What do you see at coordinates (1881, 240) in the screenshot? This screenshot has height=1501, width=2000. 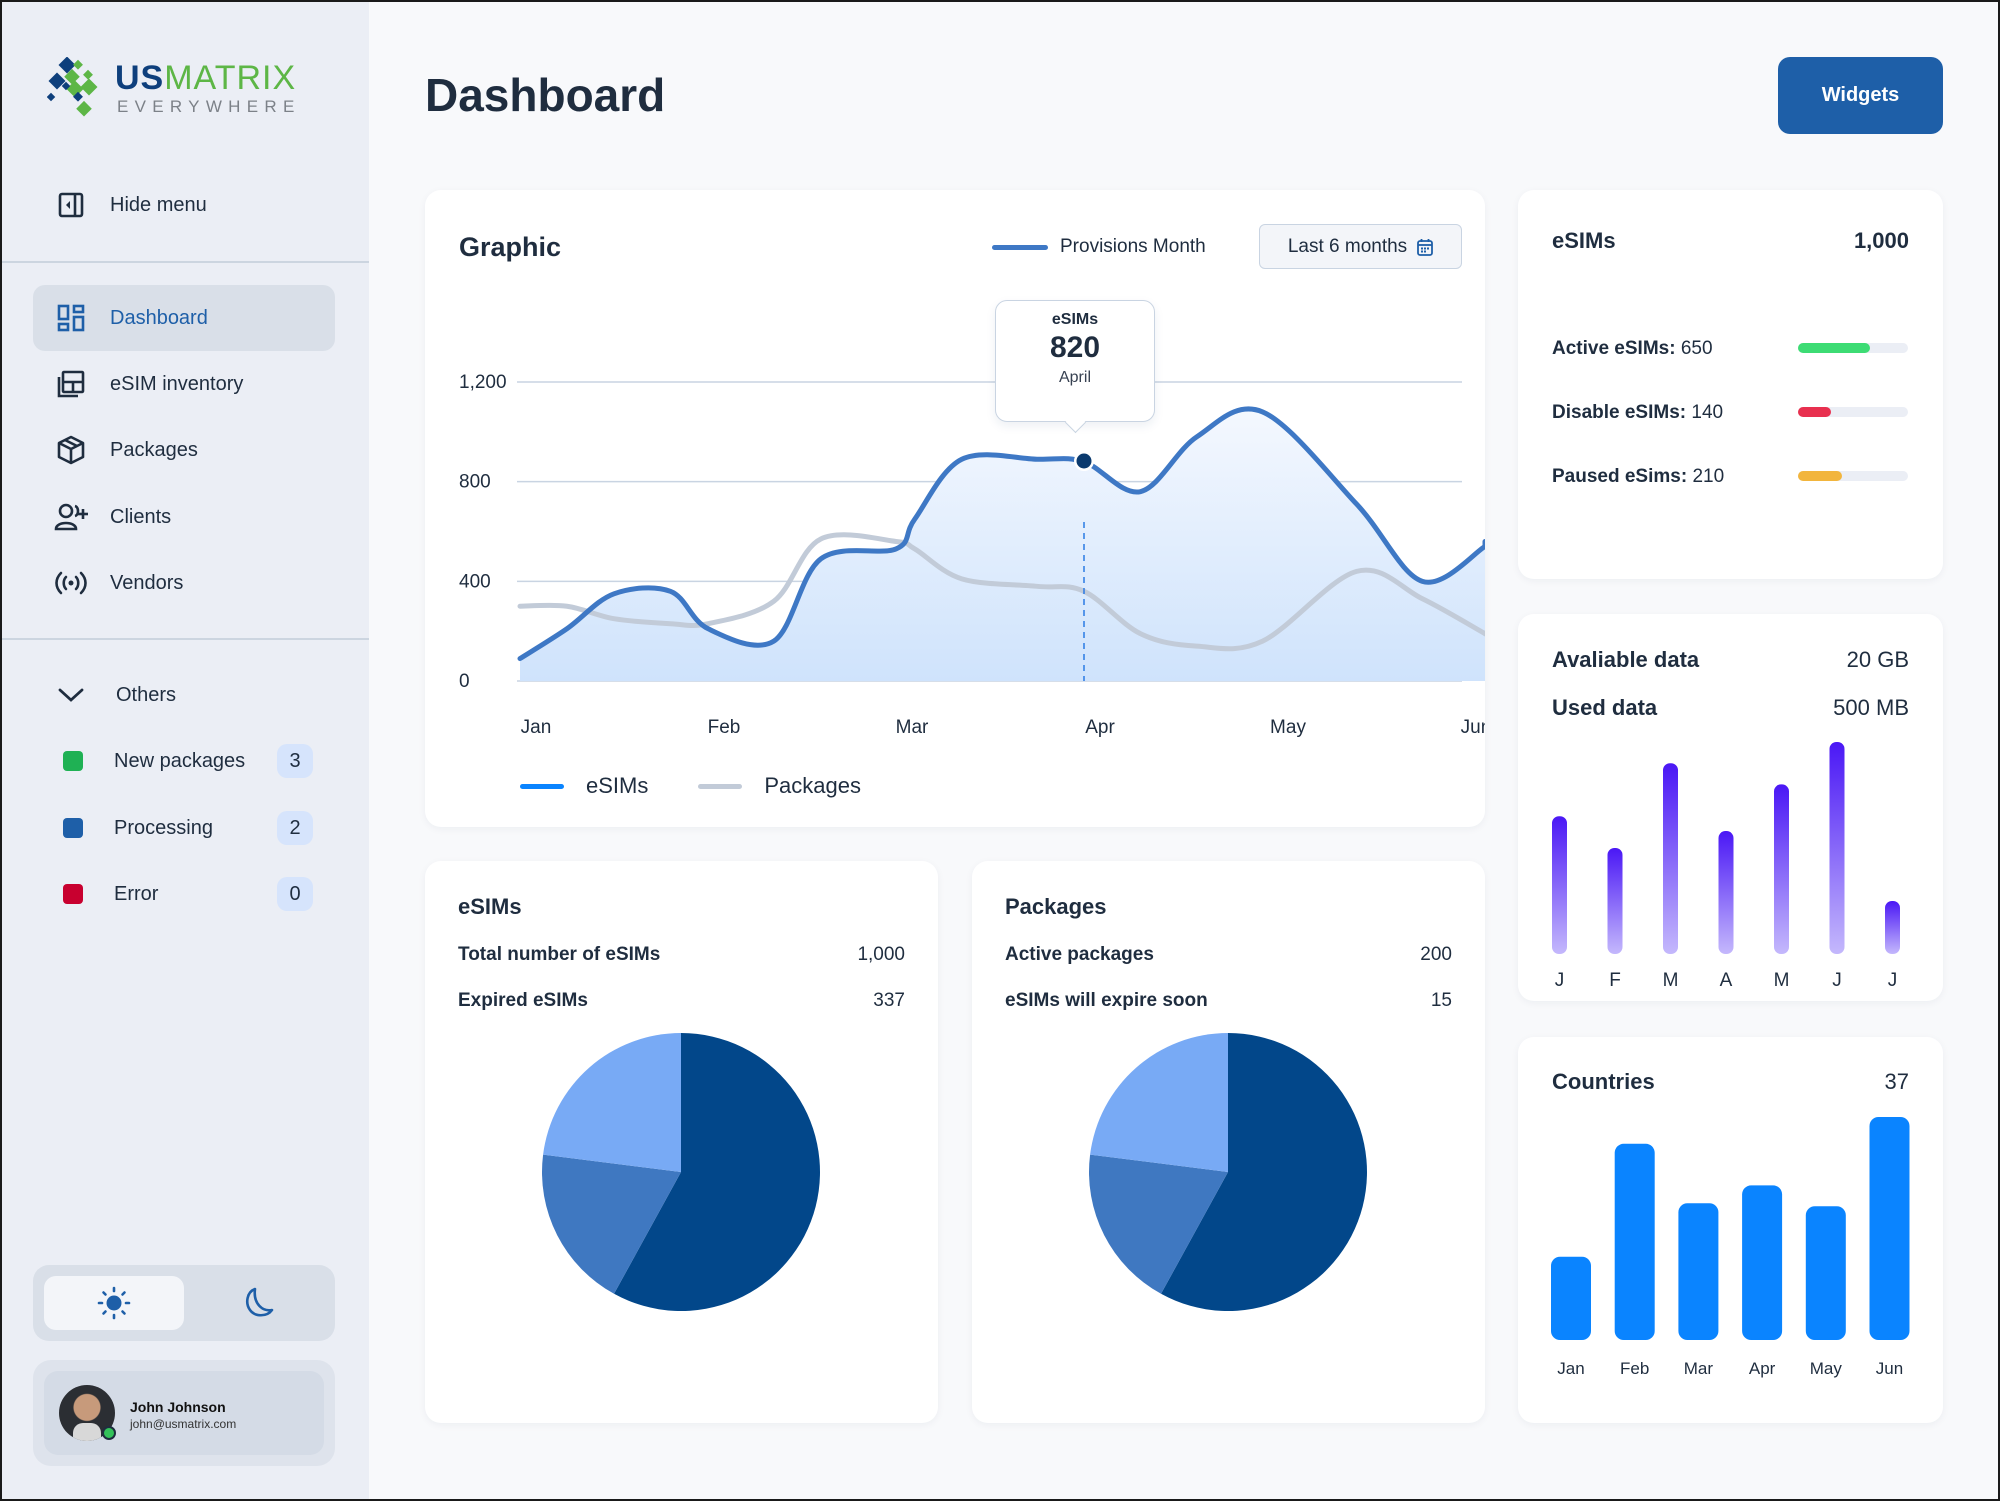 I see `esims-total: 1,000` at bounding box center [1881, 240].